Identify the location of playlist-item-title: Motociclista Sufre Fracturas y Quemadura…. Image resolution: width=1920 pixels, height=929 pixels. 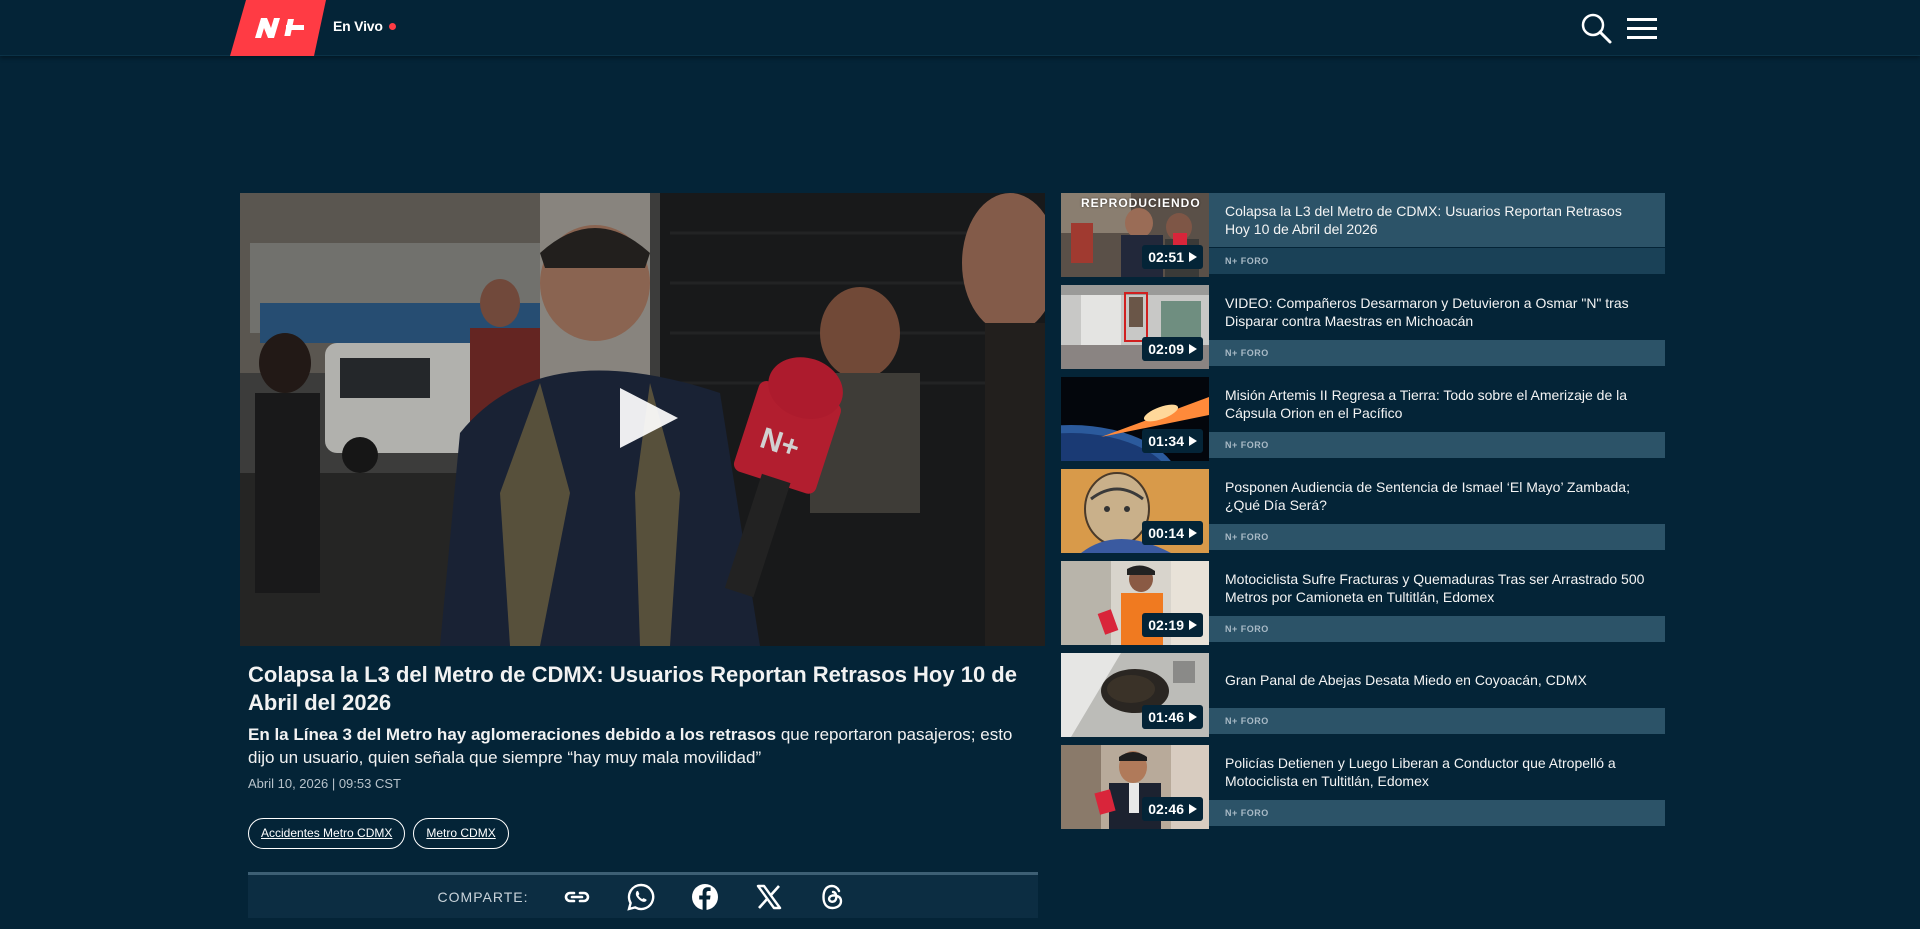
(1435, 588).